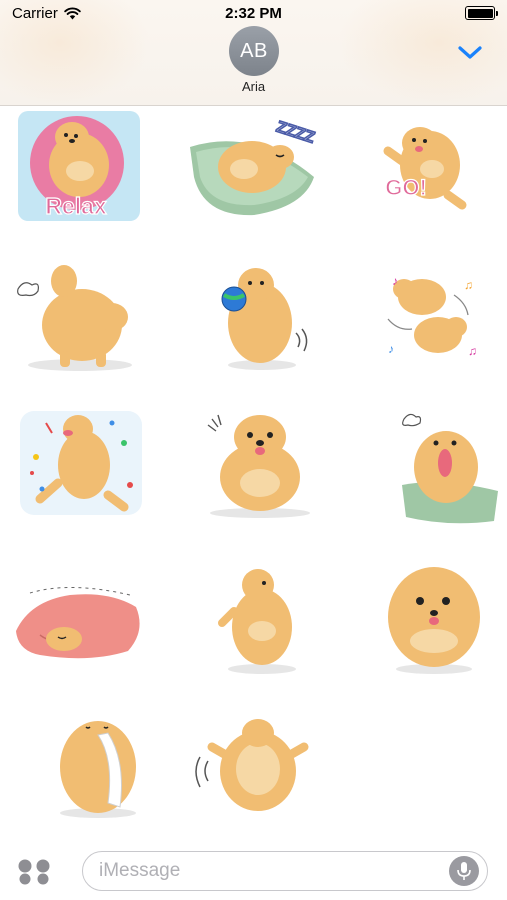 The width and height of the screenshot is (507, 900). I want to click on go-sticker-art: GO!, so click(425, 168).